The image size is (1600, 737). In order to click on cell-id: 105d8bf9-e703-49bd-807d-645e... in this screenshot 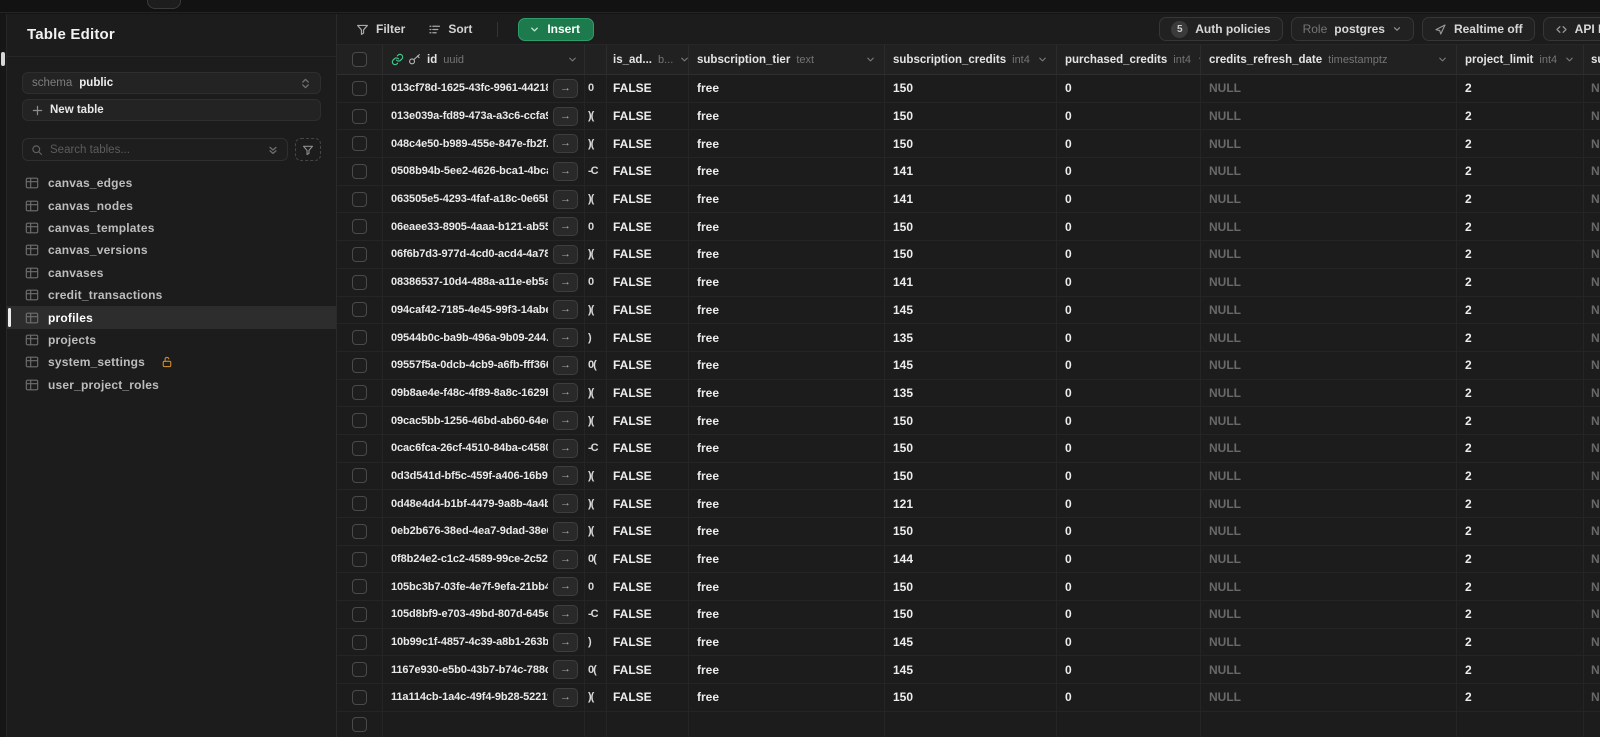, I will do `click(469, 614)`.